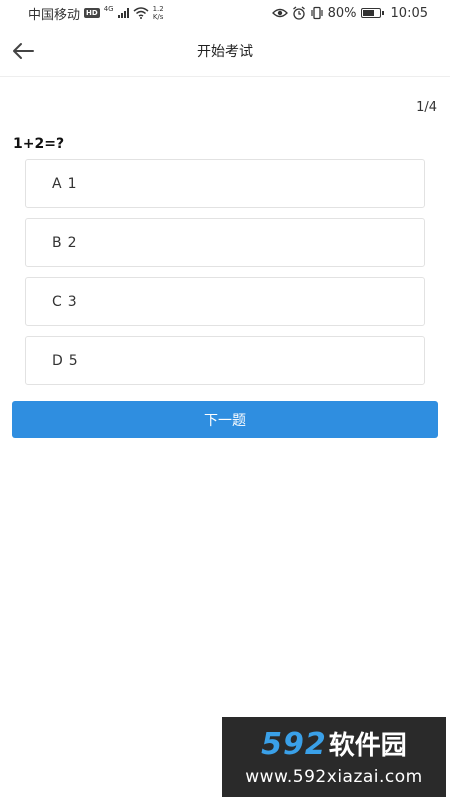 This screenshot has width=450, height=800. I want to click on clock: 10:05, so click(409, 13).